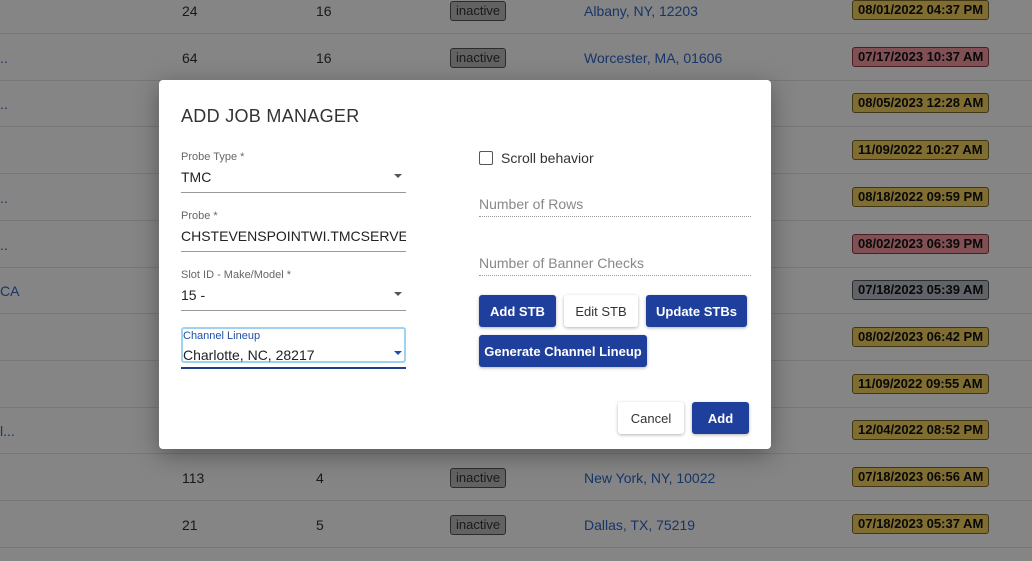 Image resolution: width=1032 pixels, height=561 pixels. Describe the element at coordinates (720, 418) in the screenshot. I see `add-button: Add` at that location.